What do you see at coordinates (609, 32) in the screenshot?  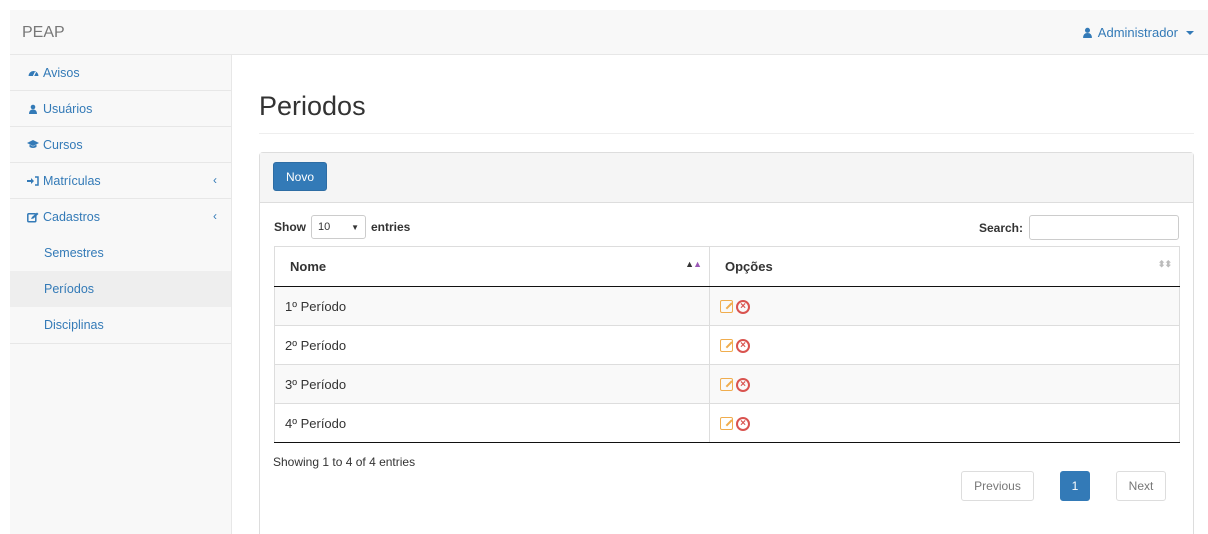 I see `top-navbar: PEAP Administrador` at bounding box center [609, 32].